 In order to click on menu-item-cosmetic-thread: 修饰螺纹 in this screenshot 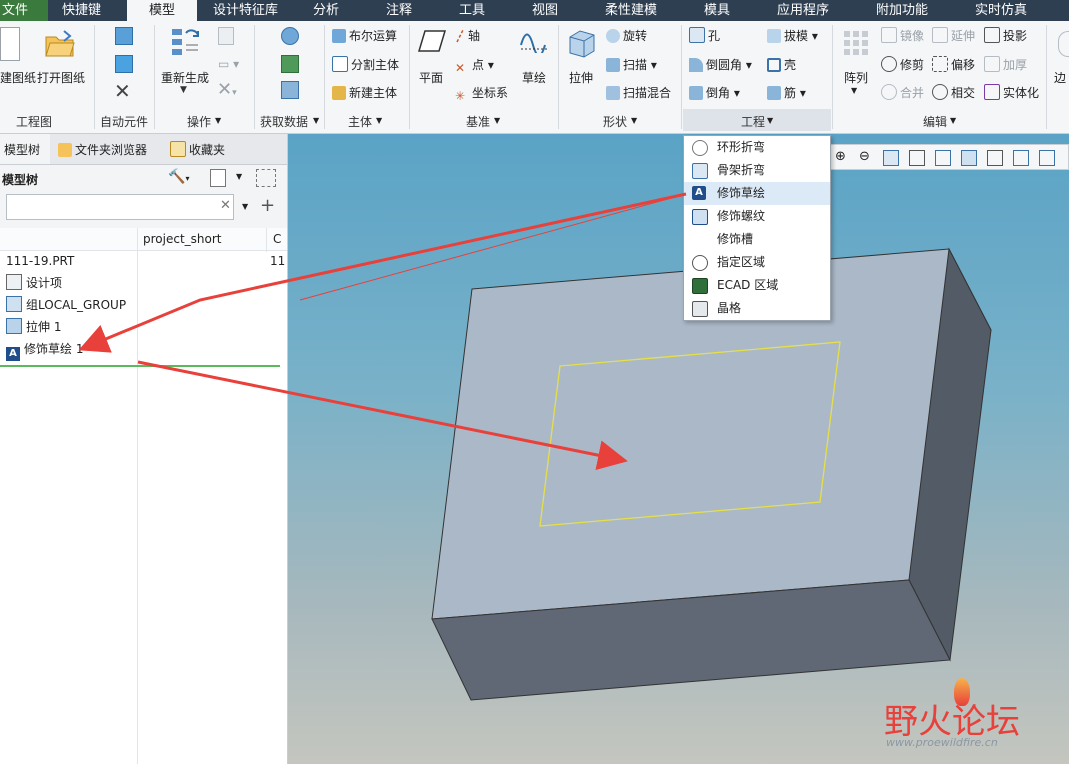, I will do `click(757, 216)`.